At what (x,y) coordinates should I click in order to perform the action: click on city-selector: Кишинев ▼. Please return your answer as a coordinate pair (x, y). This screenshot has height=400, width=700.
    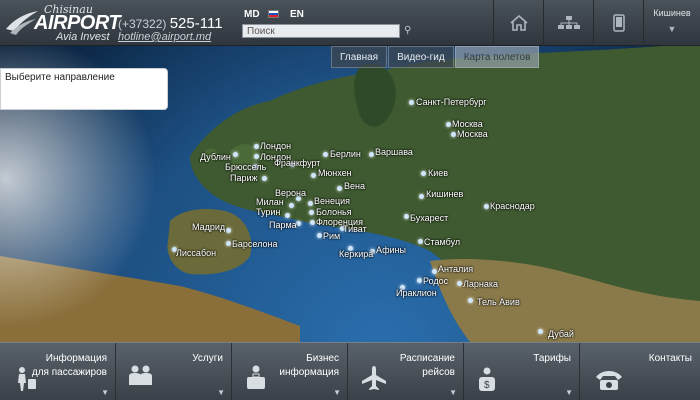
    Looking at the image, I should click on (671, 23).